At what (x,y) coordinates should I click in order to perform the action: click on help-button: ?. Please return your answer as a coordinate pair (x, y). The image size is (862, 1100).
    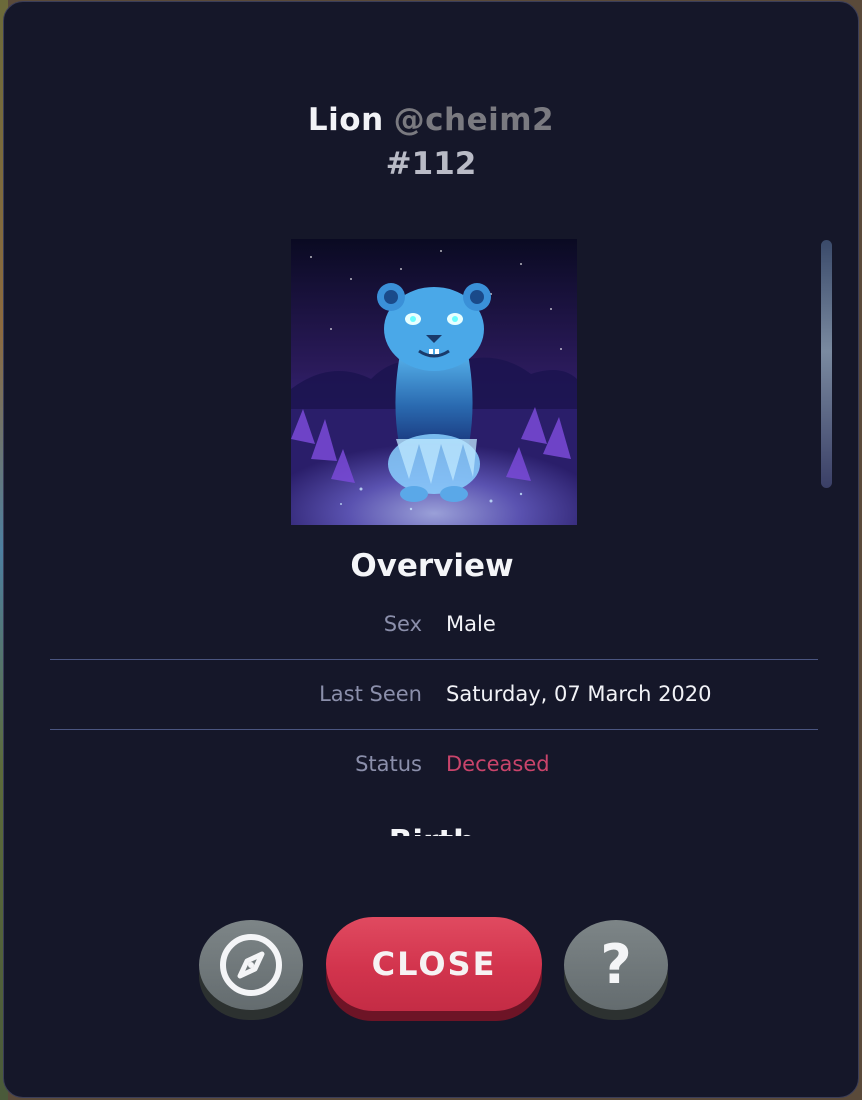
    Looking at the image, I should click on (616, 970).